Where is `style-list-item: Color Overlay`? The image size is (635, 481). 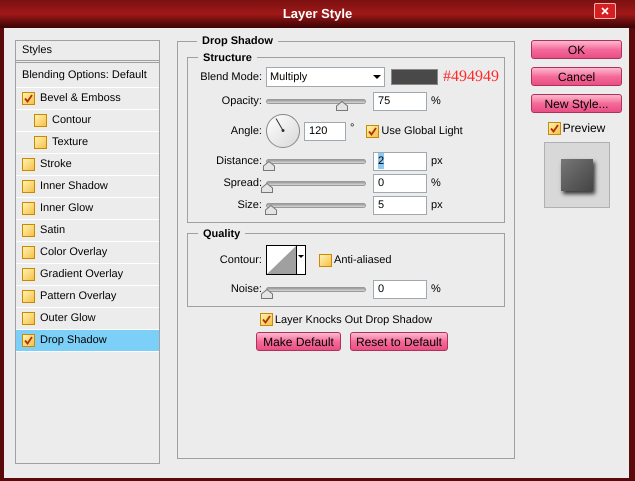
style-list-item: Color Overlay is located at coordinates (87, 253).